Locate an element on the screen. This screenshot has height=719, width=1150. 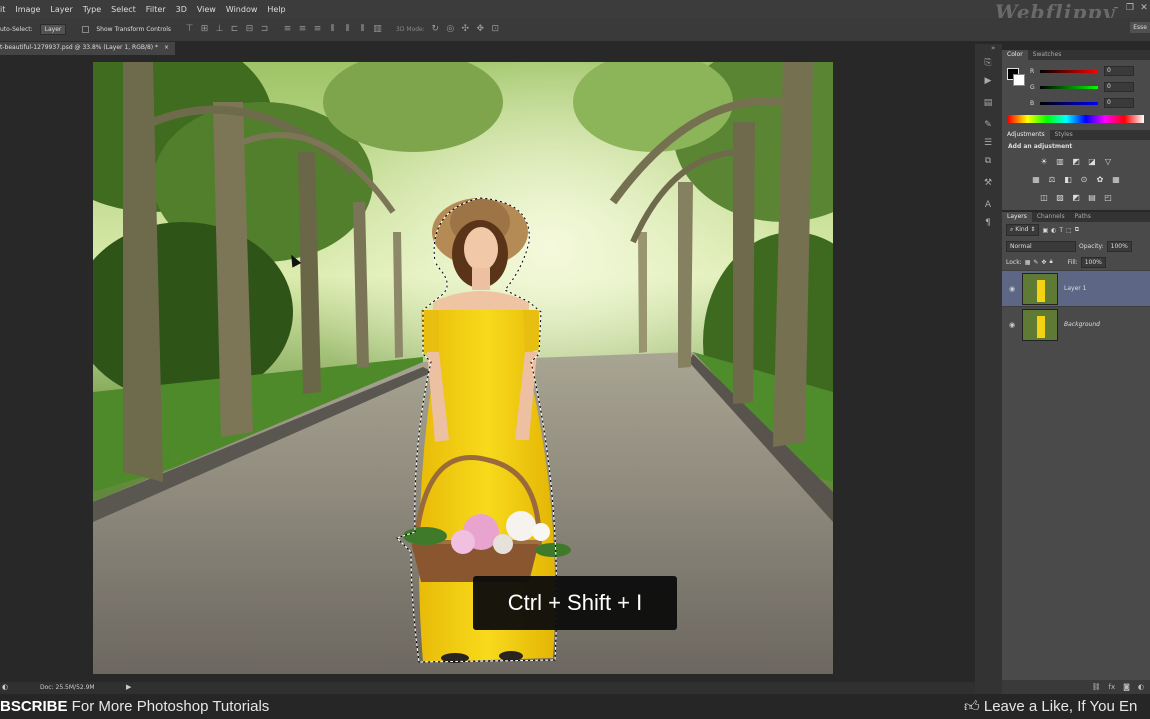
align-hcenter-icon: ⊟ is located at coordinates (249, 29).